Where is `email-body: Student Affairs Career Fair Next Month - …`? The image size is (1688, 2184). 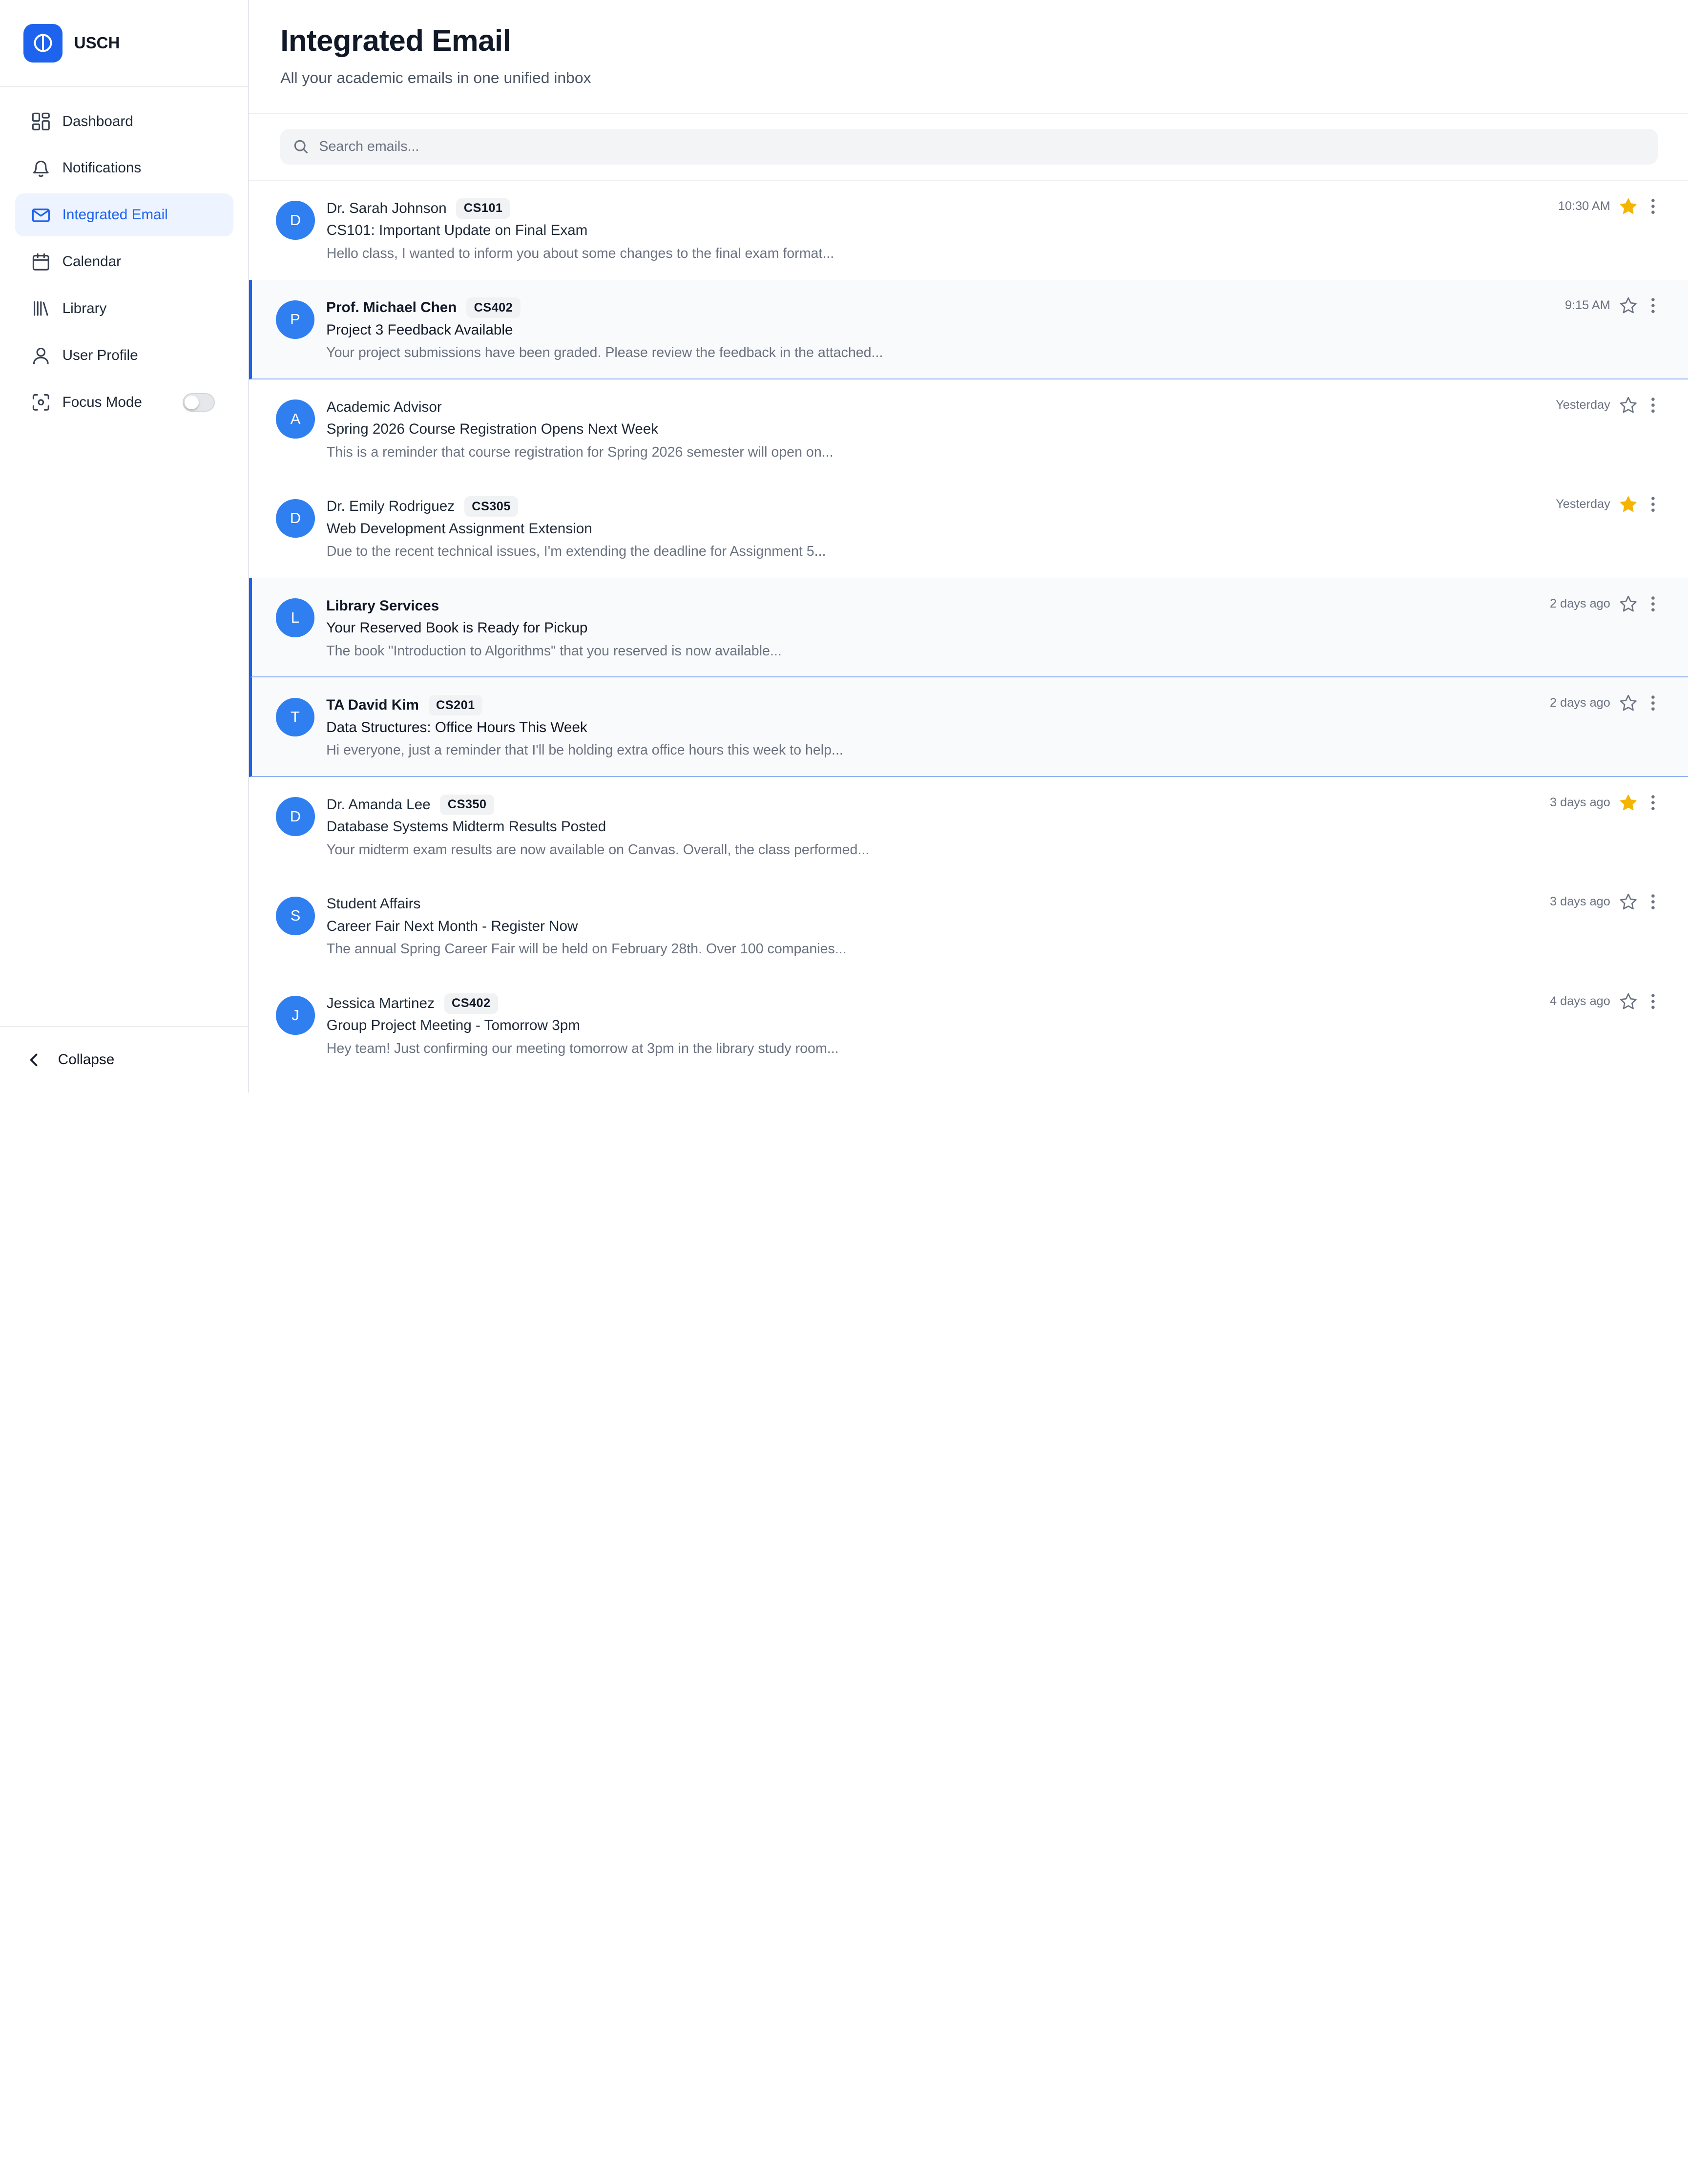 email-body: Student Affairs Career Fair Next Month - … is located at coordinates (1007, 933).